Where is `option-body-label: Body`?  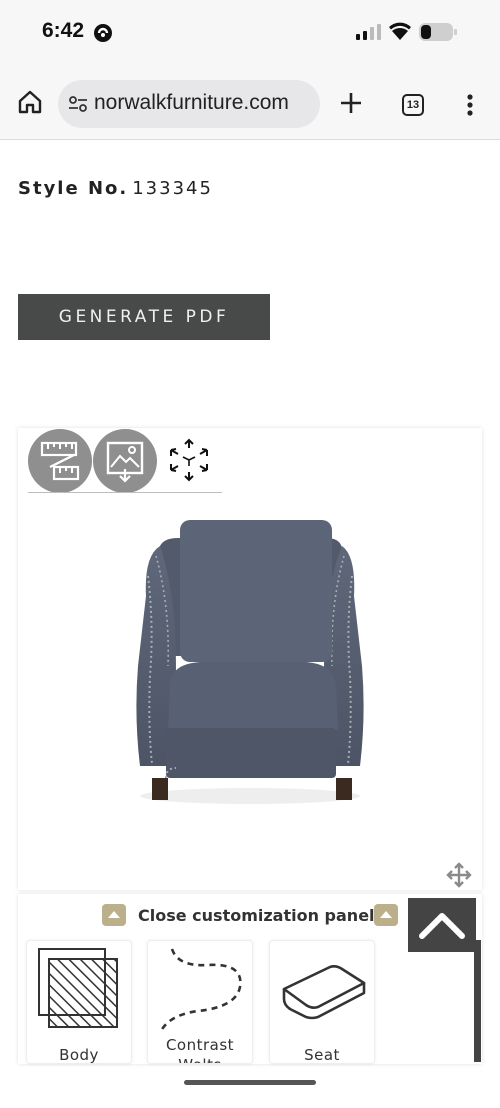 option-body-label: Body is located at coordinates (79, 1055).